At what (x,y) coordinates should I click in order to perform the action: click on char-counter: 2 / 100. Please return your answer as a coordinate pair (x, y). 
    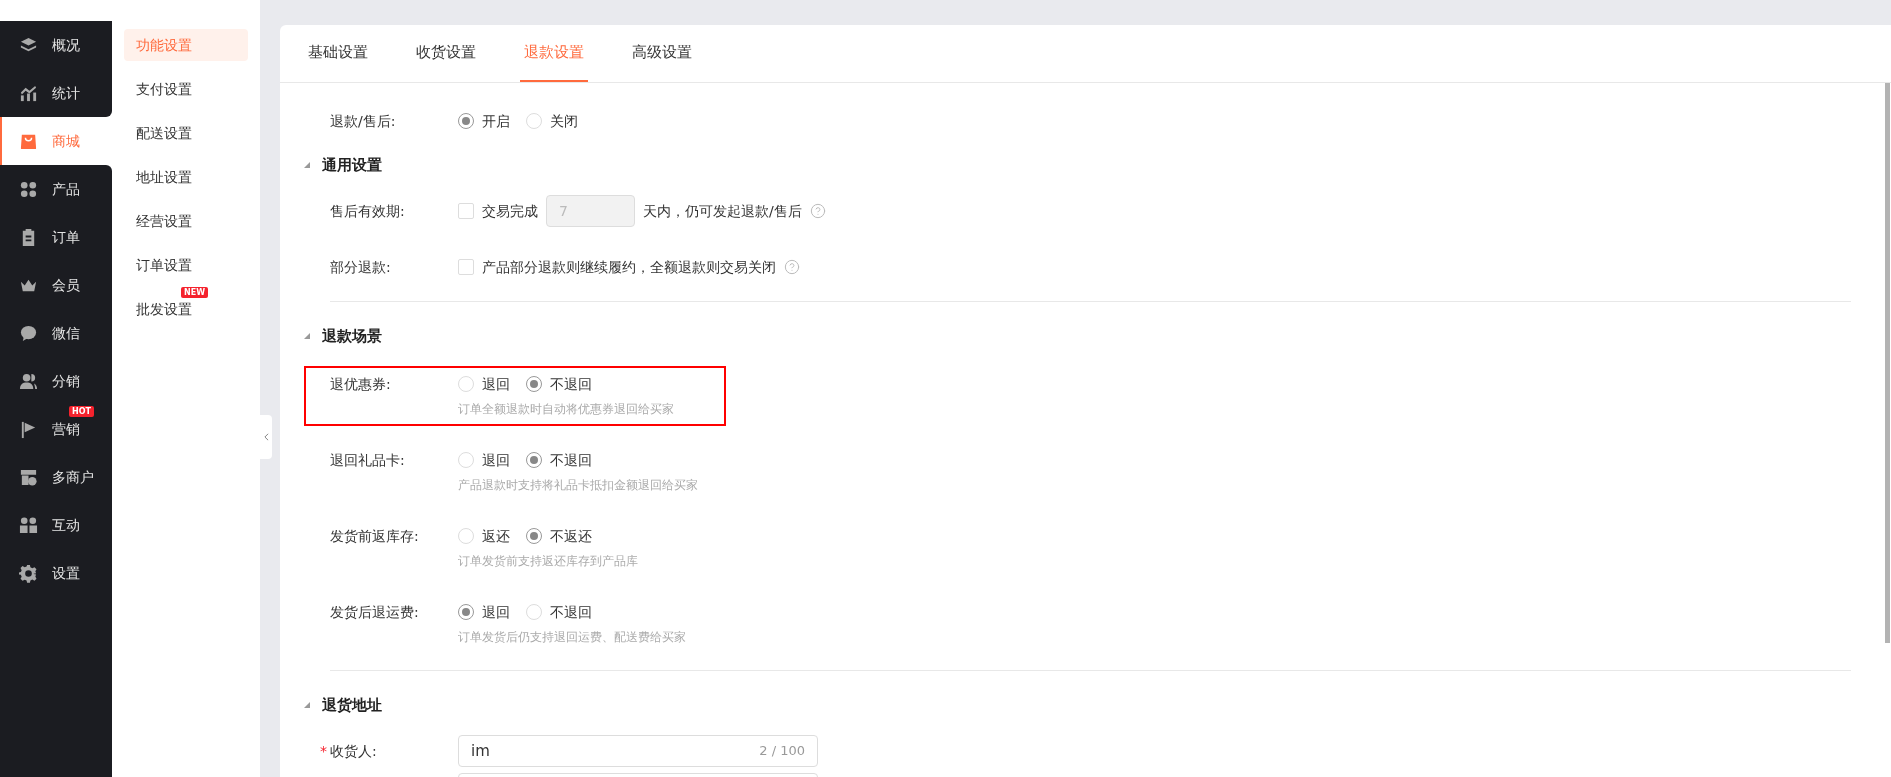
    Looking at the image, I should click on (782, 751).